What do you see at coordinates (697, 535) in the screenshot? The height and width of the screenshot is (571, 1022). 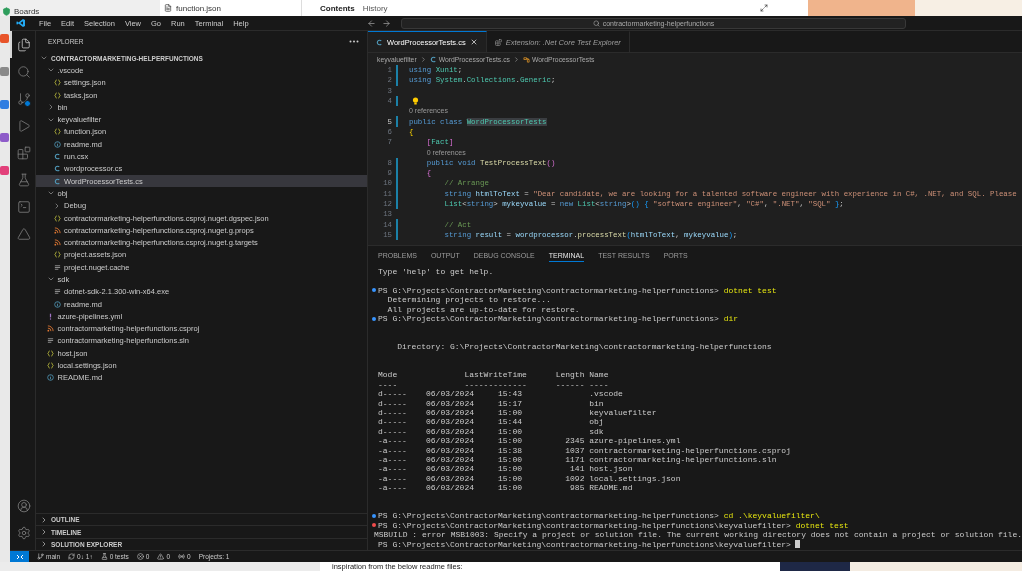 I see `terminal-line: MSBUILD : error MSB1003: Specify a project or solution file. The current working directory does not contain a project or solution file.` at bounding box center [697, 535].